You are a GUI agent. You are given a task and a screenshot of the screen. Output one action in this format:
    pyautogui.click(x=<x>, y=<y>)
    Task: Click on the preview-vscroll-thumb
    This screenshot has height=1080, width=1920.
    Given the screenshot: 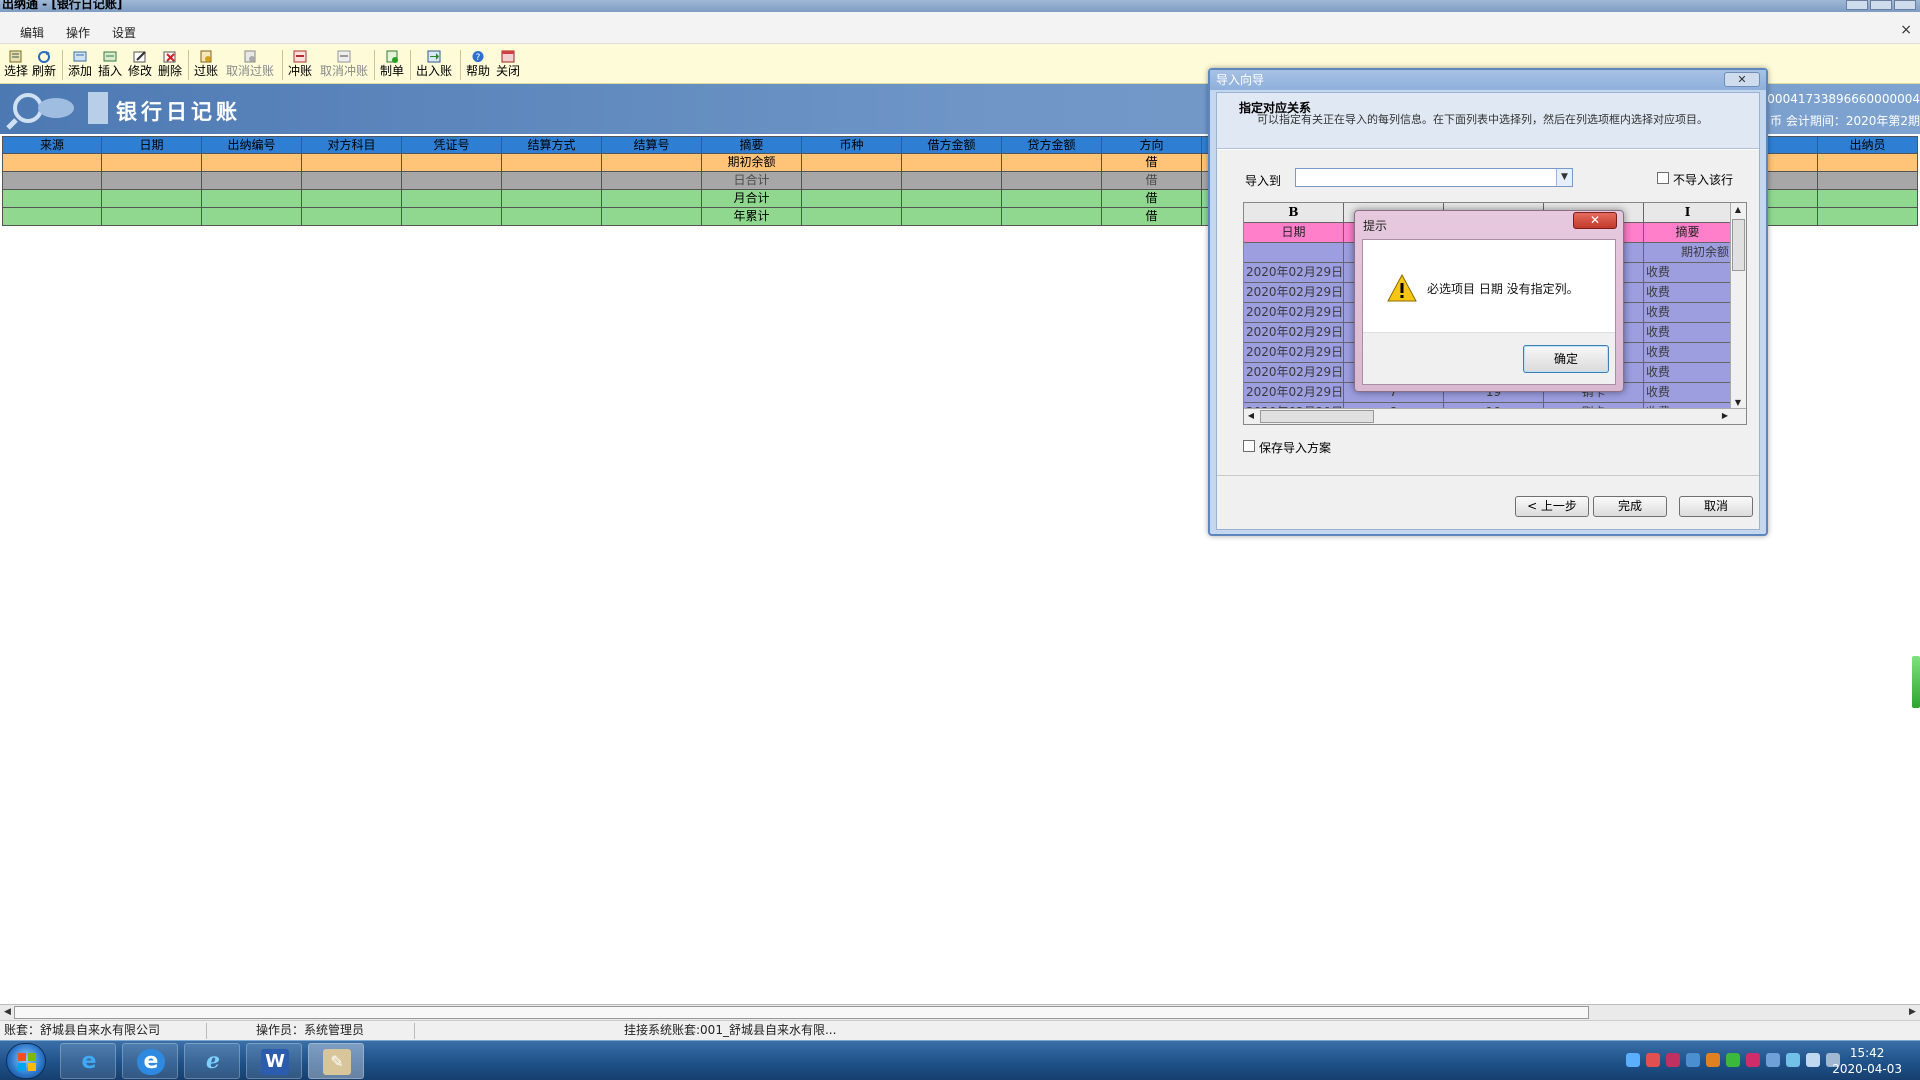 What is the action you would take?
    pyautogui.click(x=1738, y=245)
    